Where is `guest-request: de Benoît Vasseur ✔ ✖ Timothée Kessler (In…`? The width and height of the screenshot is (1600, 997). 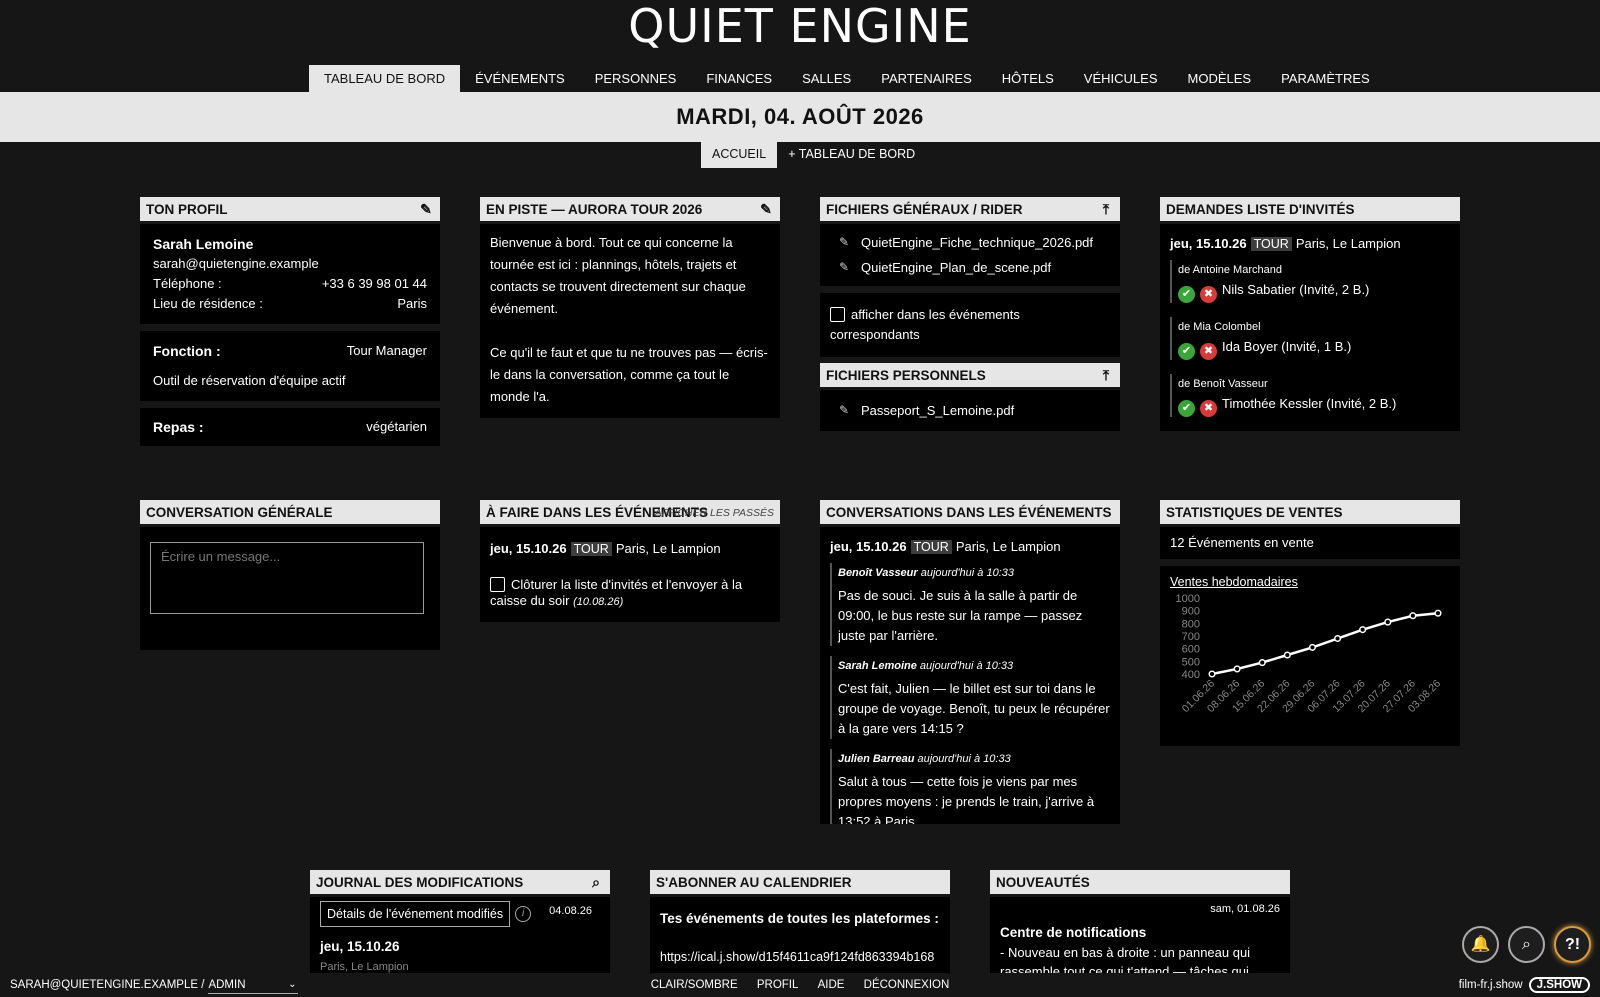
guest-request: de Benoît Vasseur ✔ ✖ Timothée Kessler (In… is located at coordinates (1310, 395).